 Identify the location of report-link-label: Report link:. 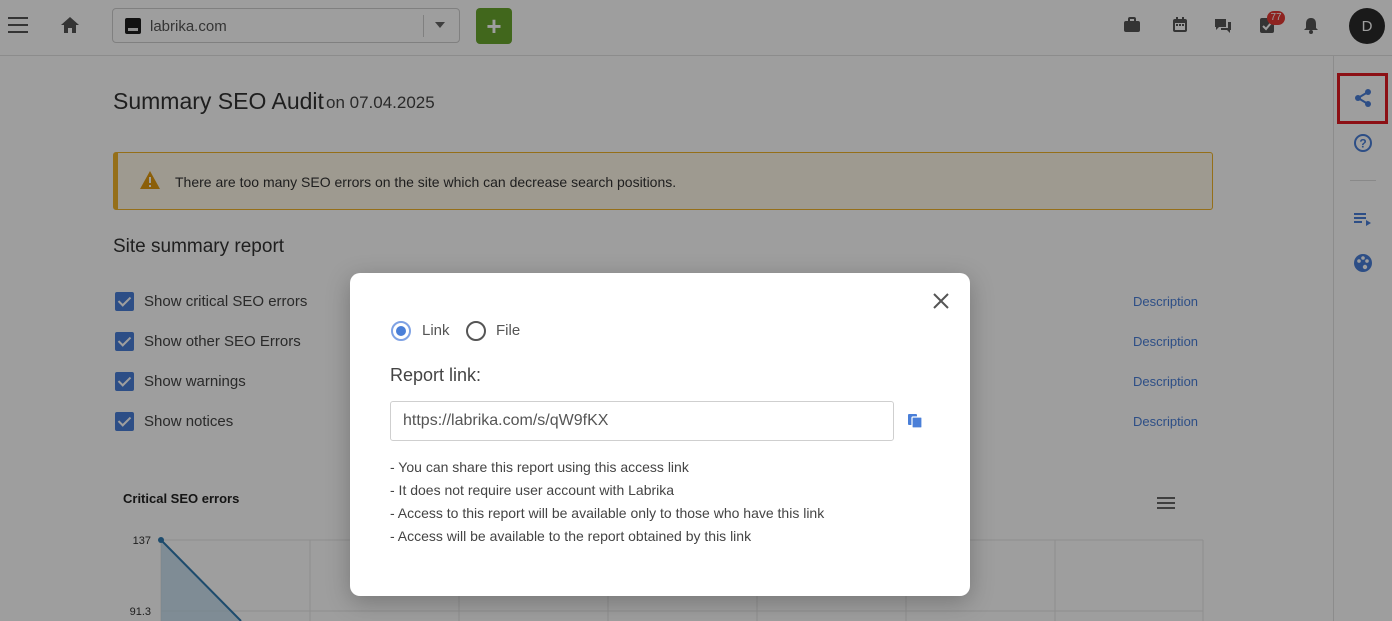
(436, 375).